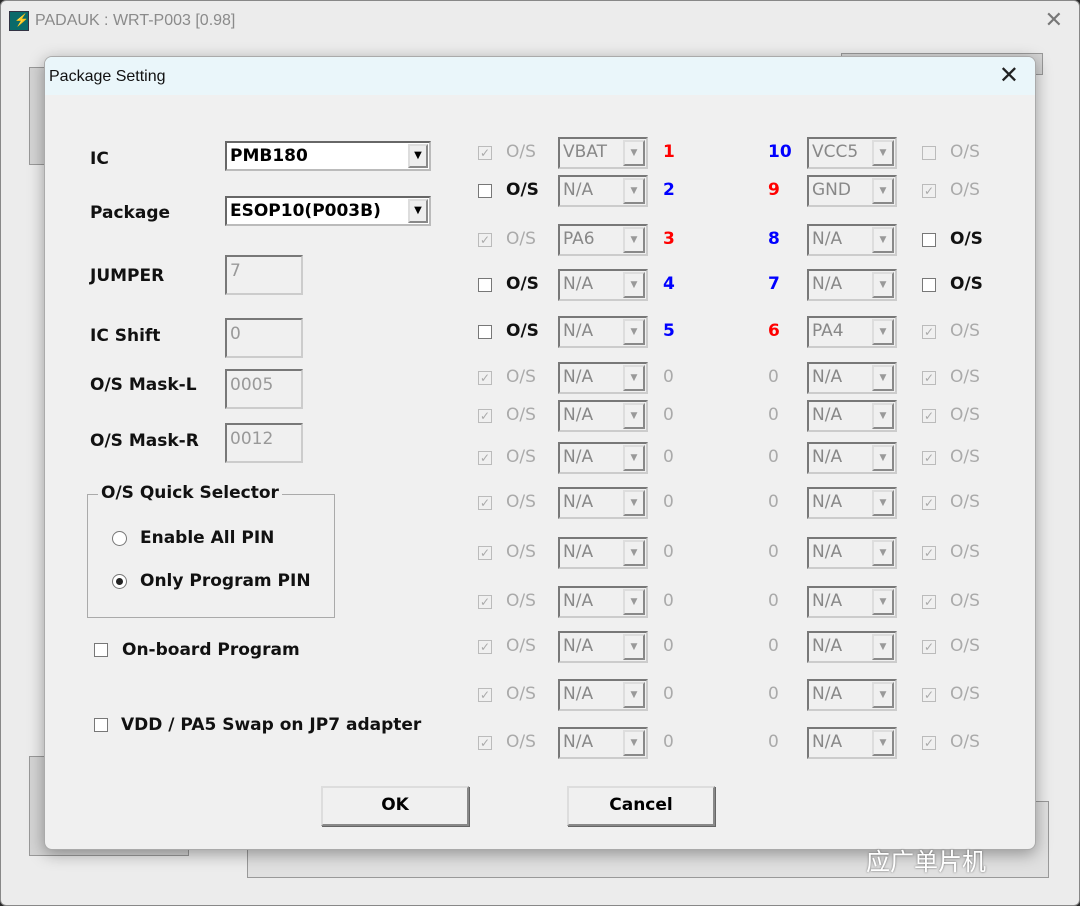 The width and height of the screenshot is (1080, 906). I want to click on dialog-title: Package Setting, so click(107, 76).